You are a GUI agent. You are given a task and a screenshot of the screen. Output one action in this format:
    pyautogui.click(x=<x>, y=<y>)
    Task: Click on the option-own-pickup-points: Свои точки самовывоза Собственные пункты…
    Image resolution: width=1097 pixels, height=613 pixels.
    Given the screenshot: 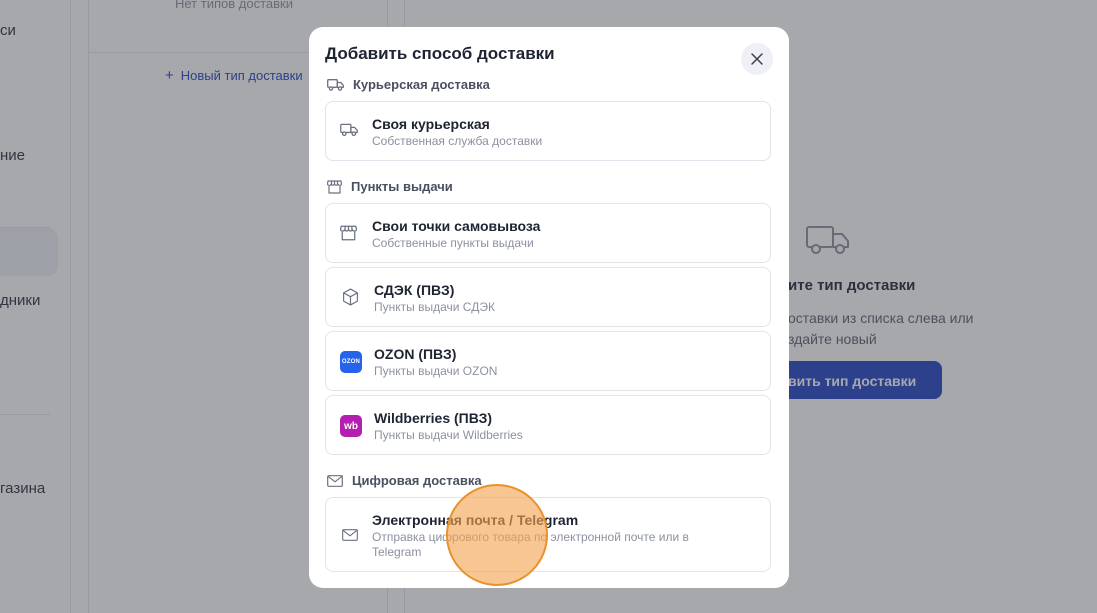 What is the action you would take?
    pyautogui.click(x=548, y=233)
    